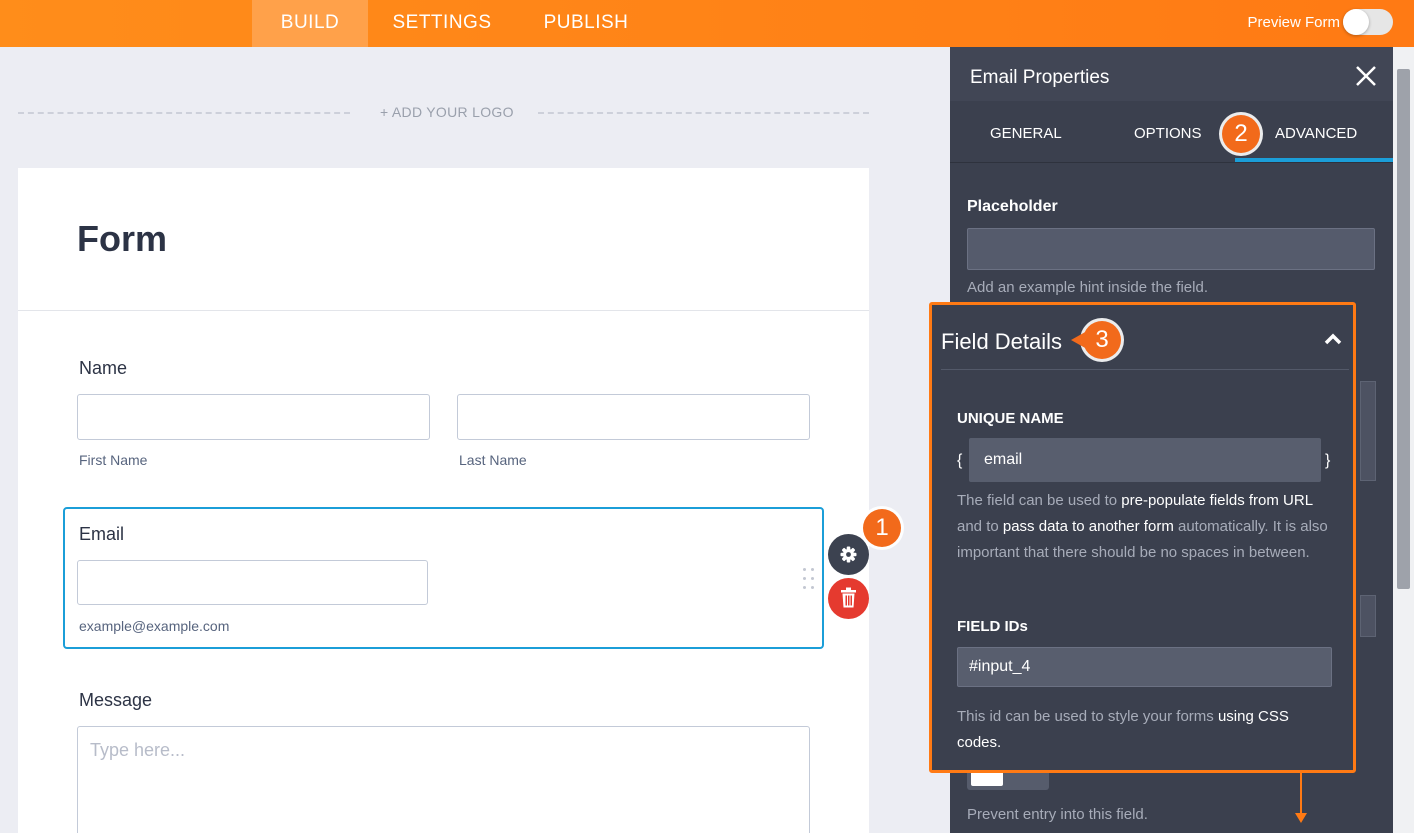 The image size is (1414, 833). What do you see at coordinates (1333, 339) in the screenshot?
I see `chevron-up-icon` at bounding box center [1333, 339].